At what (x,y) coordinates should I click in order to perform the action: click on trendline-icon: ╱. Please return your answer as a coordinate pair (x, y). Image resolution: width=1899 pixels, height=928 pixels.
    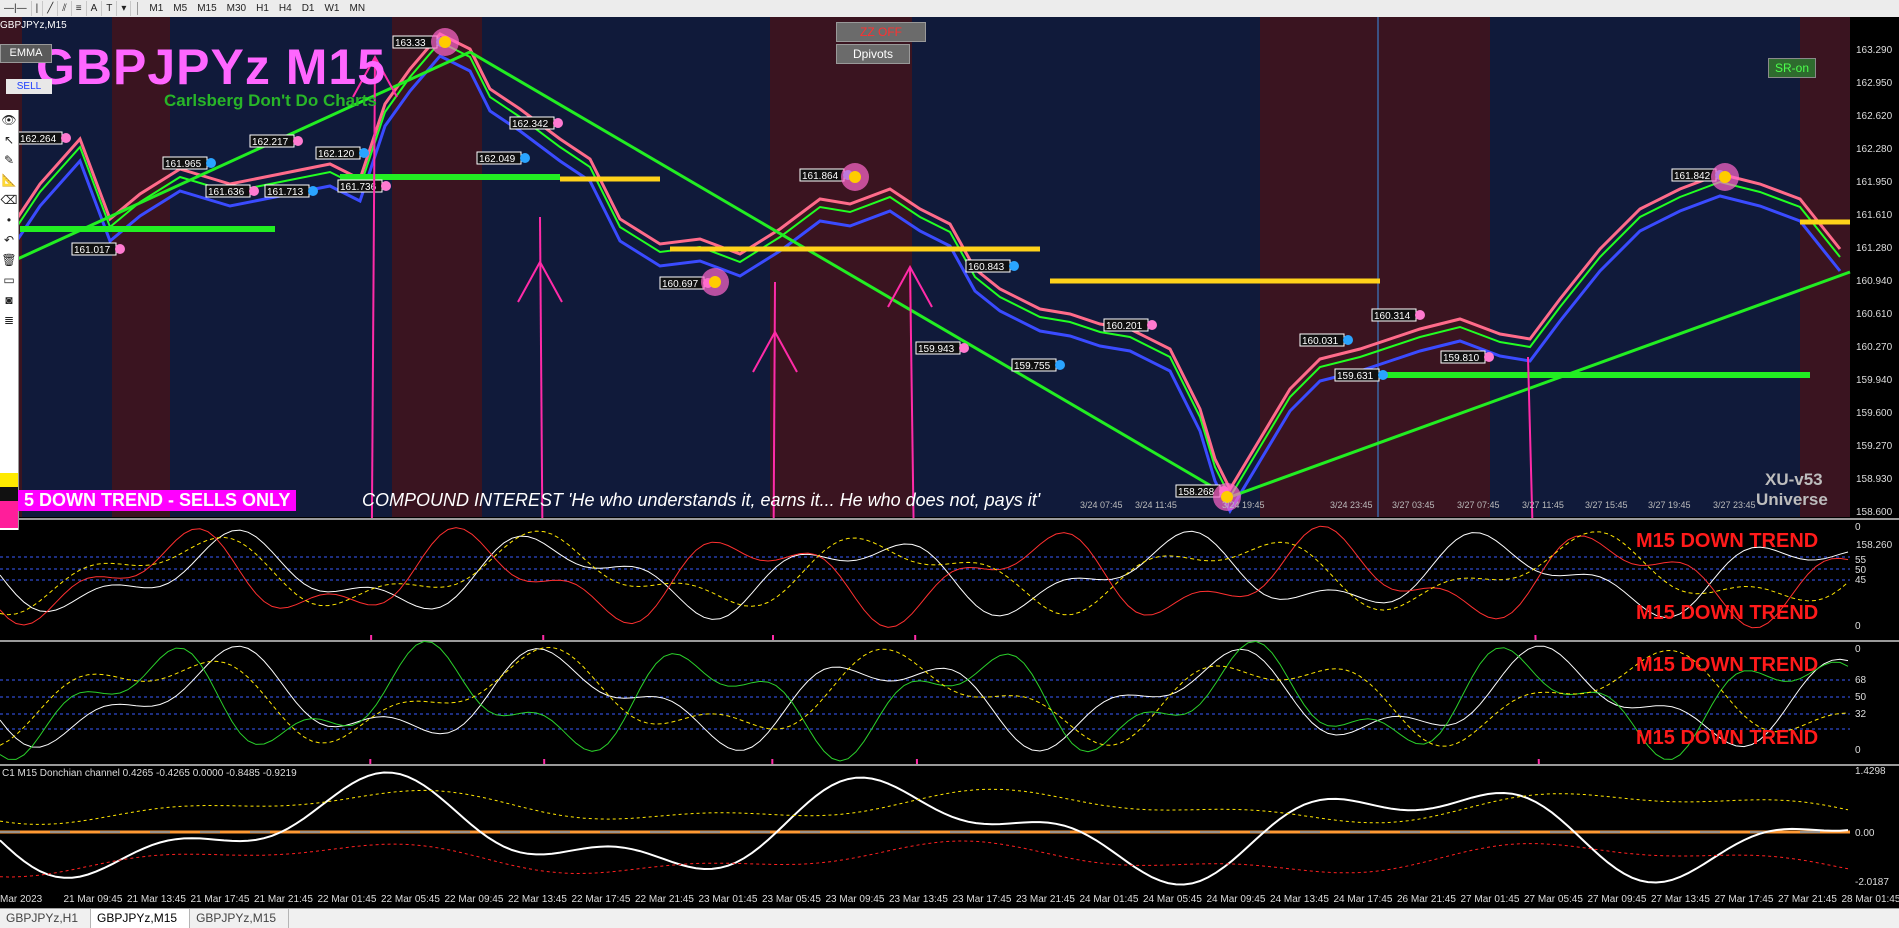
    Looking at the image, I should click on (50, 8).